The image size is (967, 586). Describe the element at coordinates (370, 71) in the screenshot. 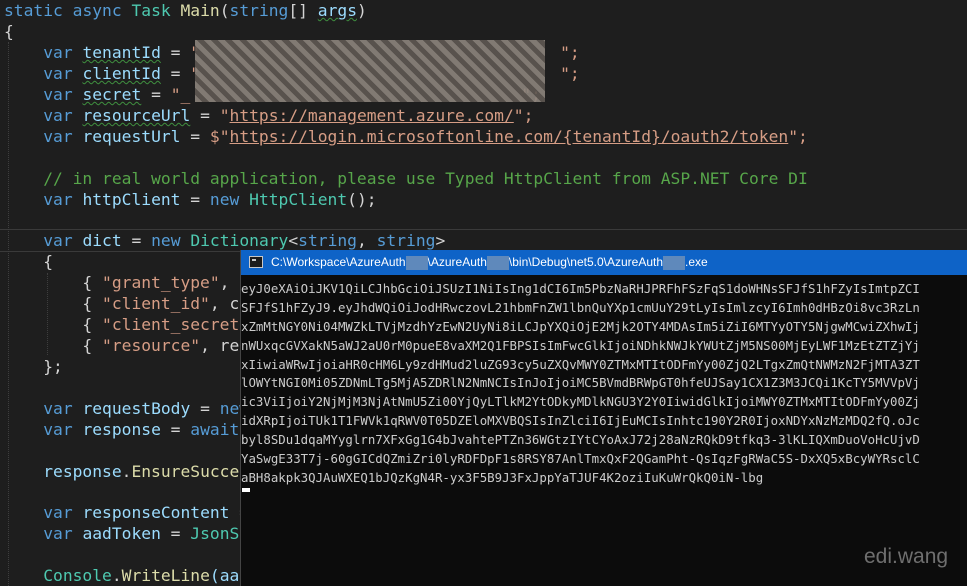

I see `redacted-credentials-blur` at that location.